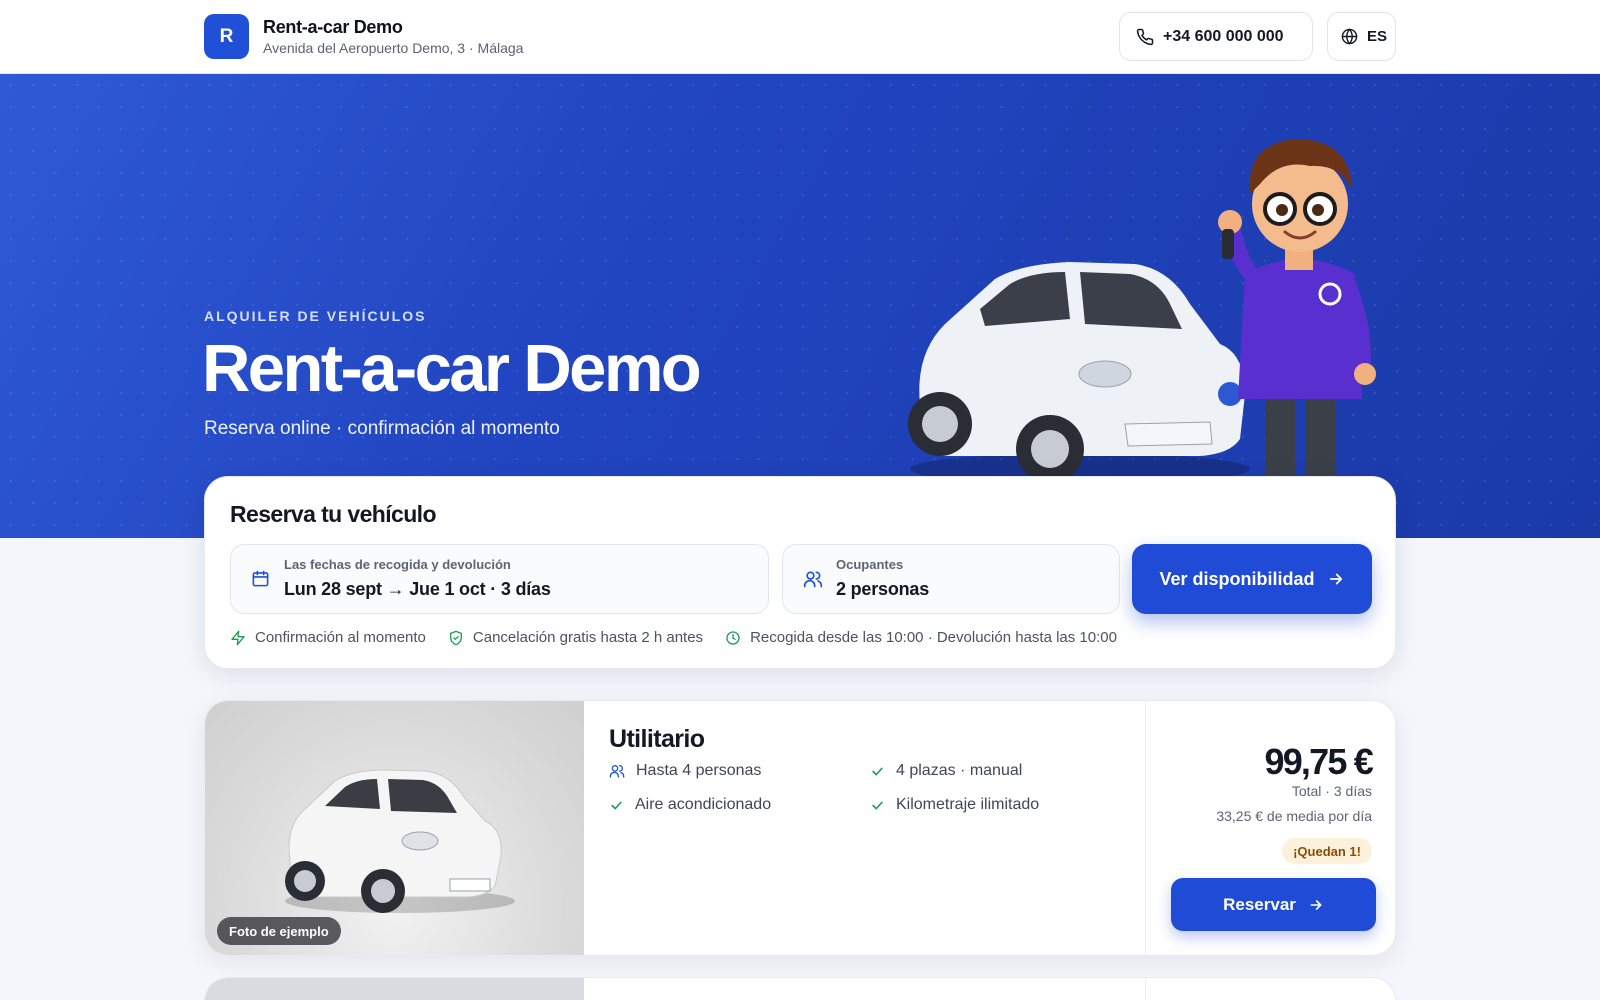 Image resolution: width=1600 pixels, height=1000 pixels. What do you see at coordinates (382, 428) in the screenshot?
I see `hero-subtitle: Reserva online · confirmación al momento` at bounding box center [382, 428].